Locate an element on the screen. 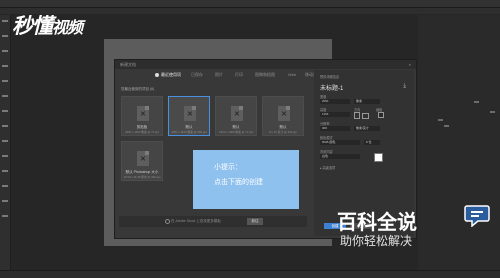  background-select: 白色 is located at coordinates (340, 156).